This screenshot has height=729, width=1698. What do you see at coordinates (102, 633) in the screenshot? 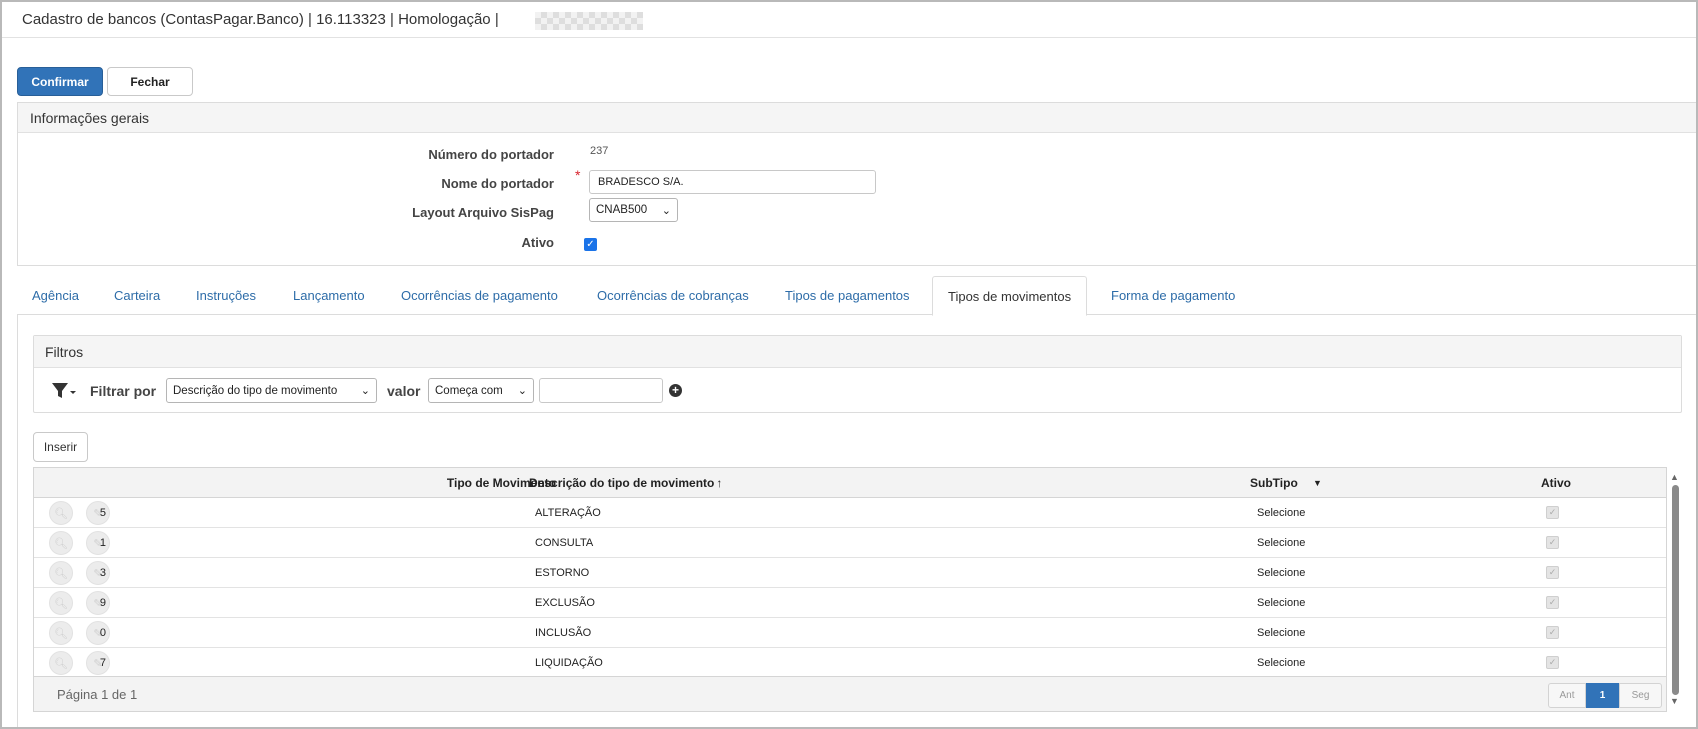
I see `cell-tipo: 0` at bounding box center [102, 633].